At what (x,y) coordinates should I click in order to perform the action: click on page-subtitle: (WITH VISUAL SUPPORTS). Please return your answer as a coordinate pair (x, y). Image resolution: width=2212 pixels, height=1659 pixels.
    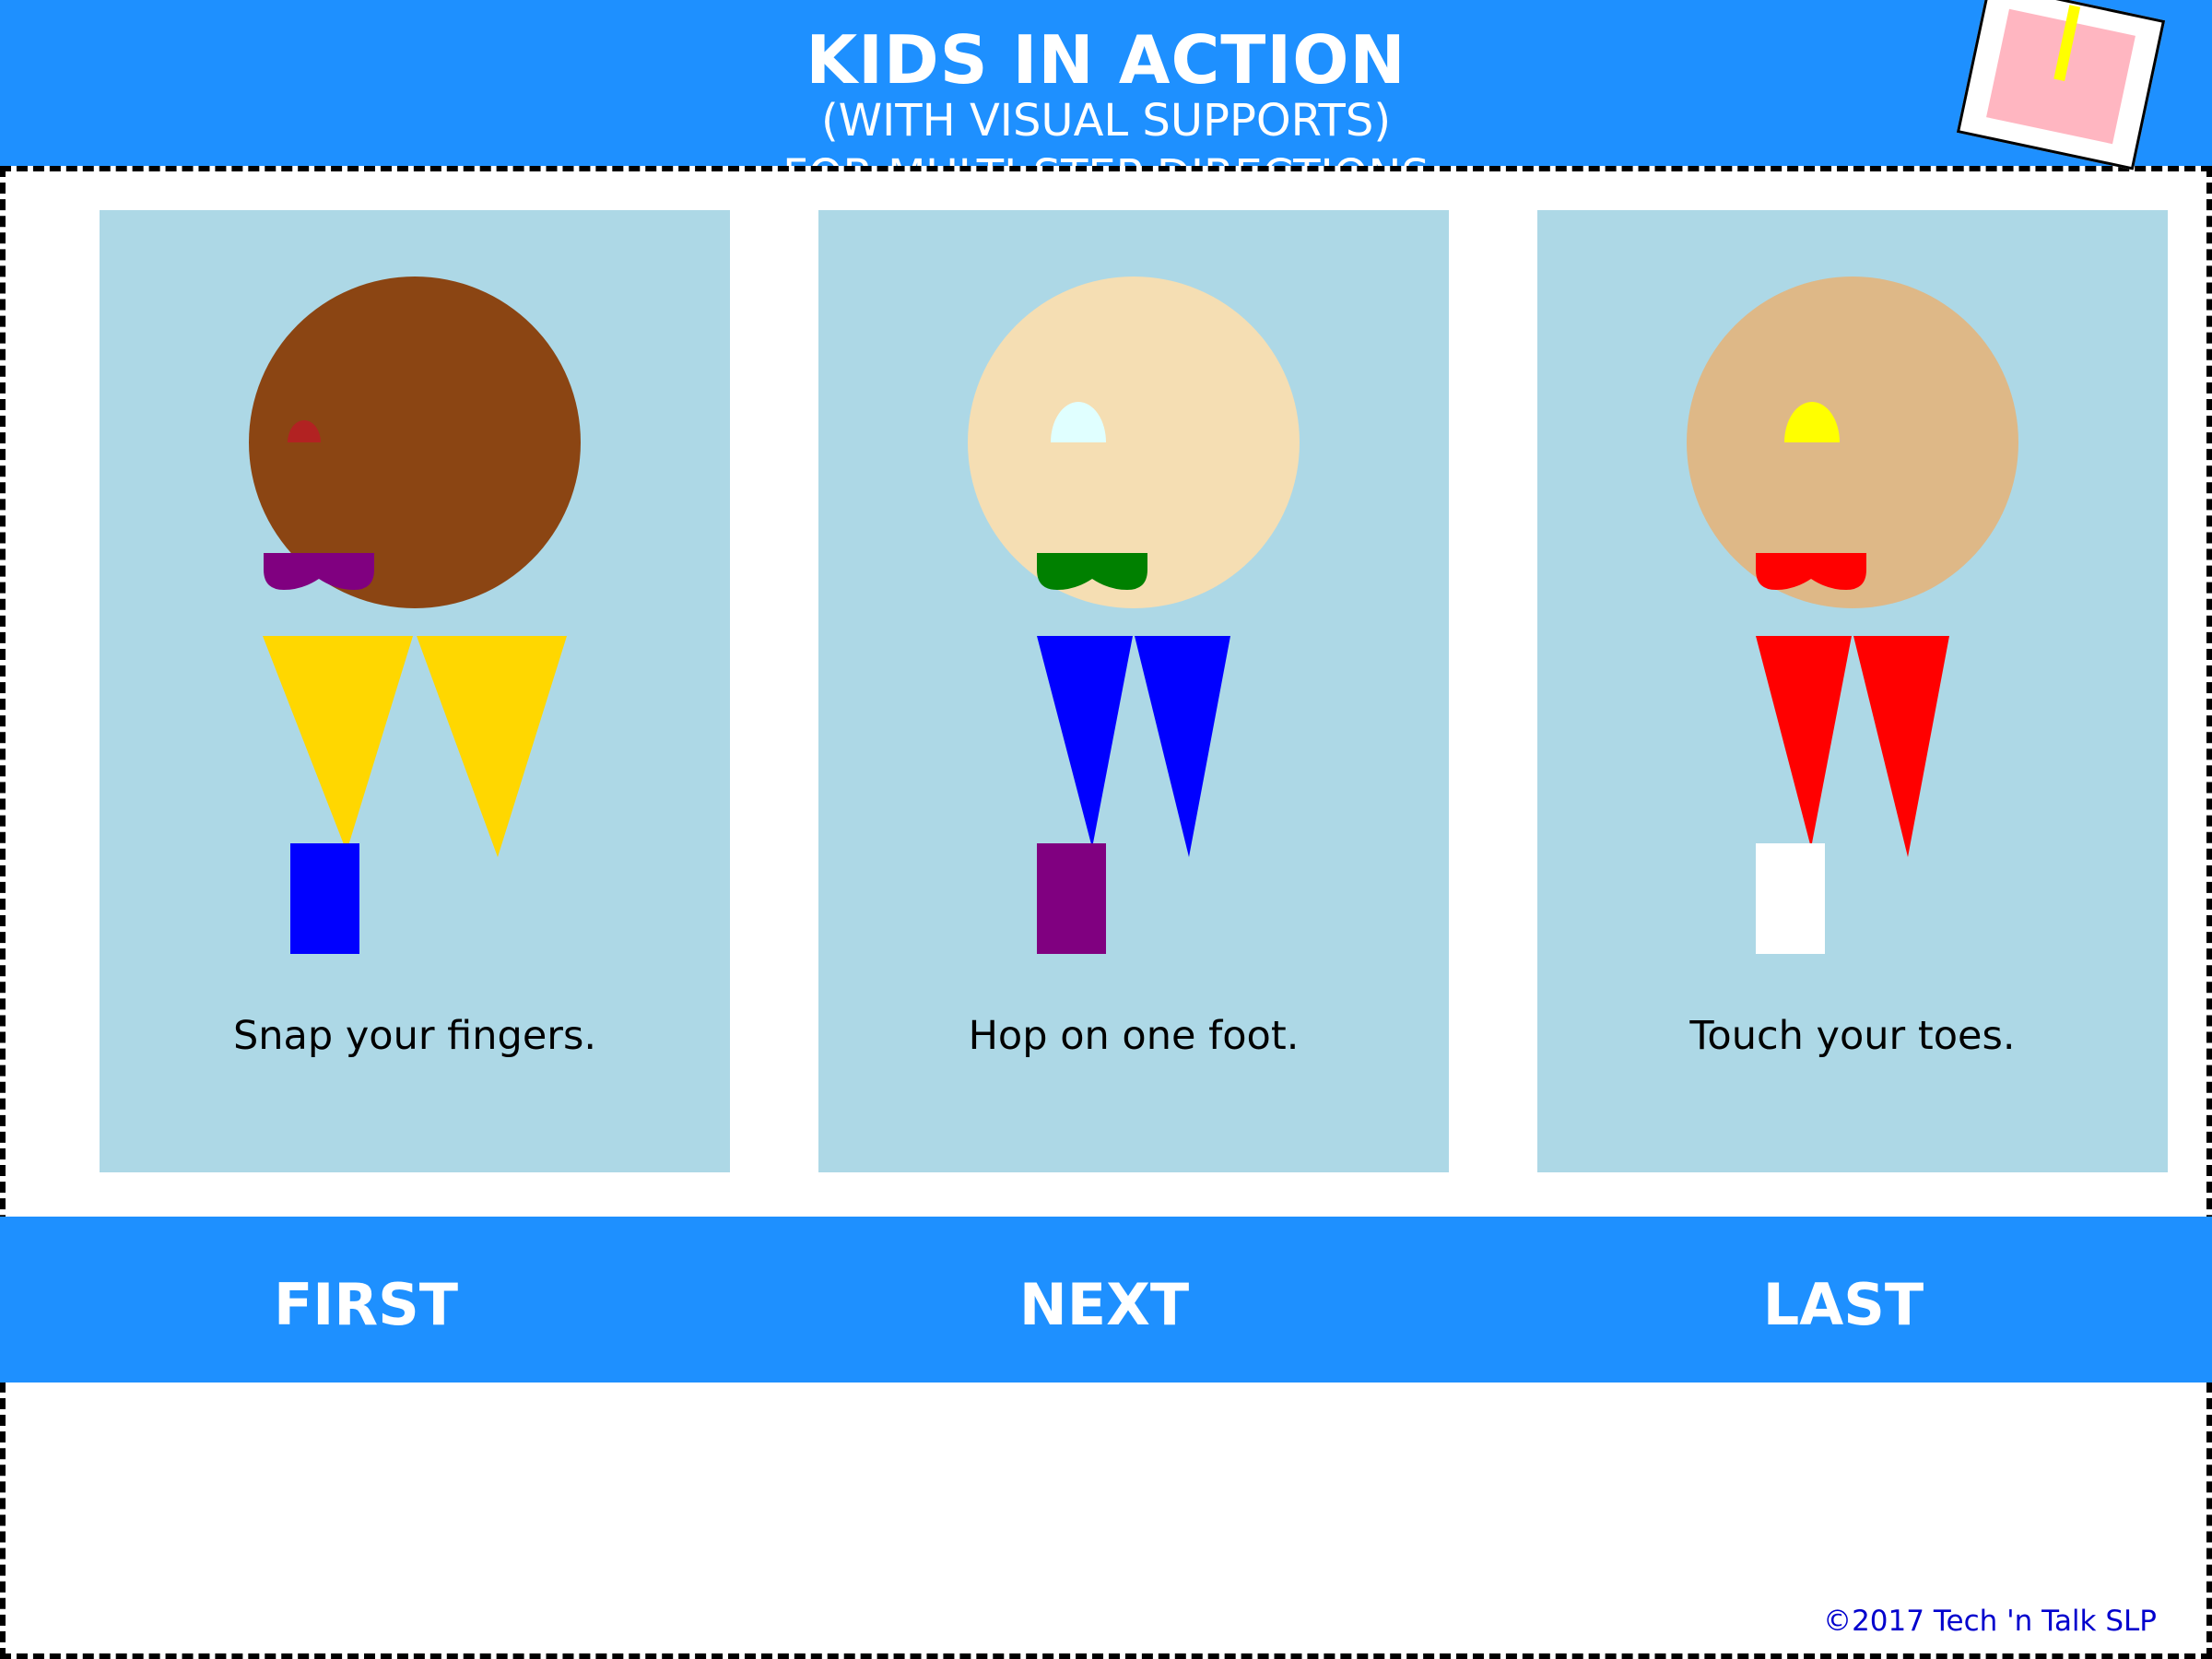
    Looking at the image, I should click on (1106, 121).